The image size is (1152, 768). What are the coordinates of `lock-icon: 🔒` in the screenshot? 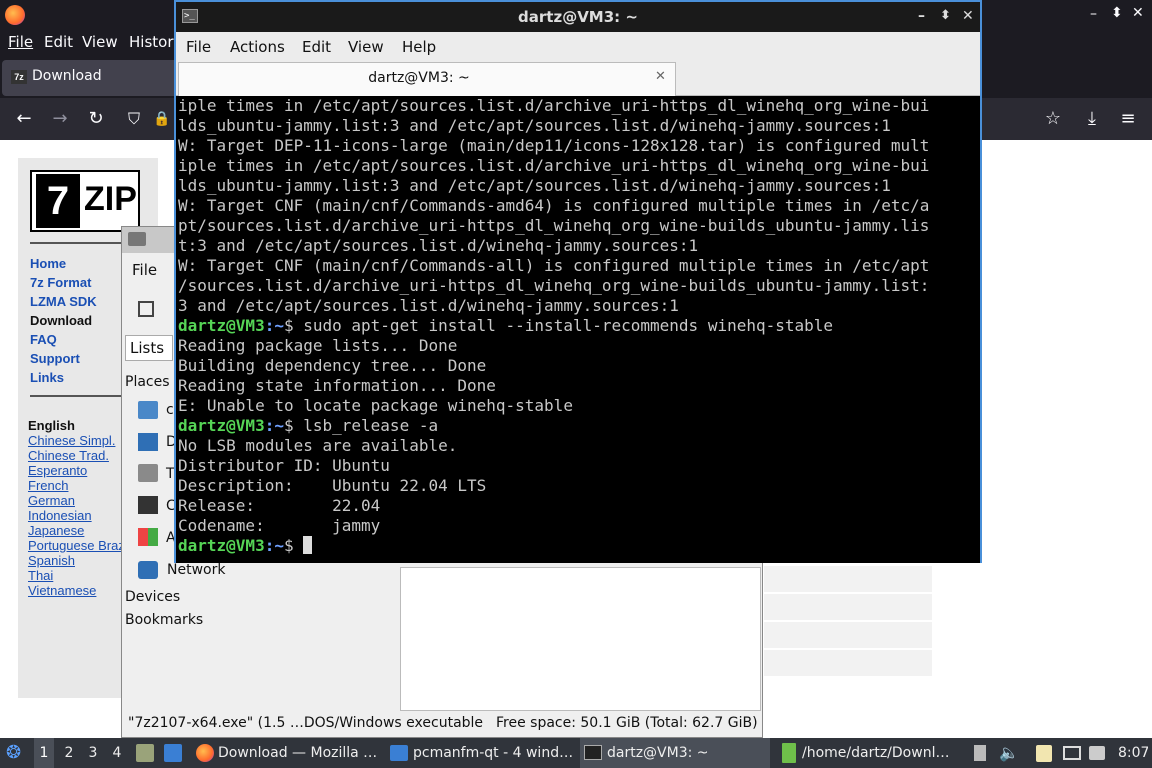 It's located at (162, 119).